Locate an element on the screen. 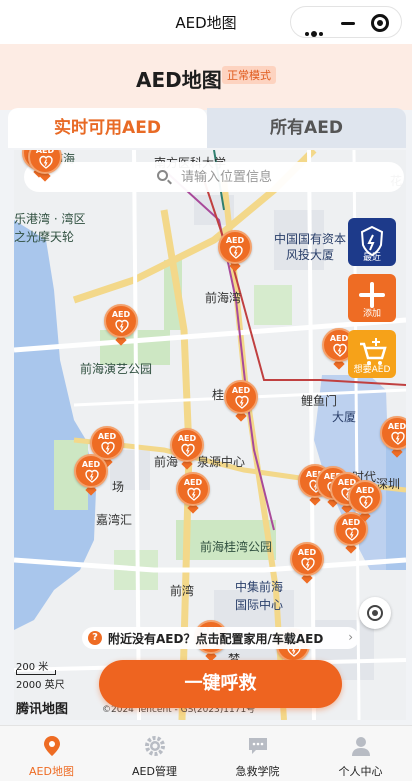  minimize-icon is located at coordinates (348, 23).